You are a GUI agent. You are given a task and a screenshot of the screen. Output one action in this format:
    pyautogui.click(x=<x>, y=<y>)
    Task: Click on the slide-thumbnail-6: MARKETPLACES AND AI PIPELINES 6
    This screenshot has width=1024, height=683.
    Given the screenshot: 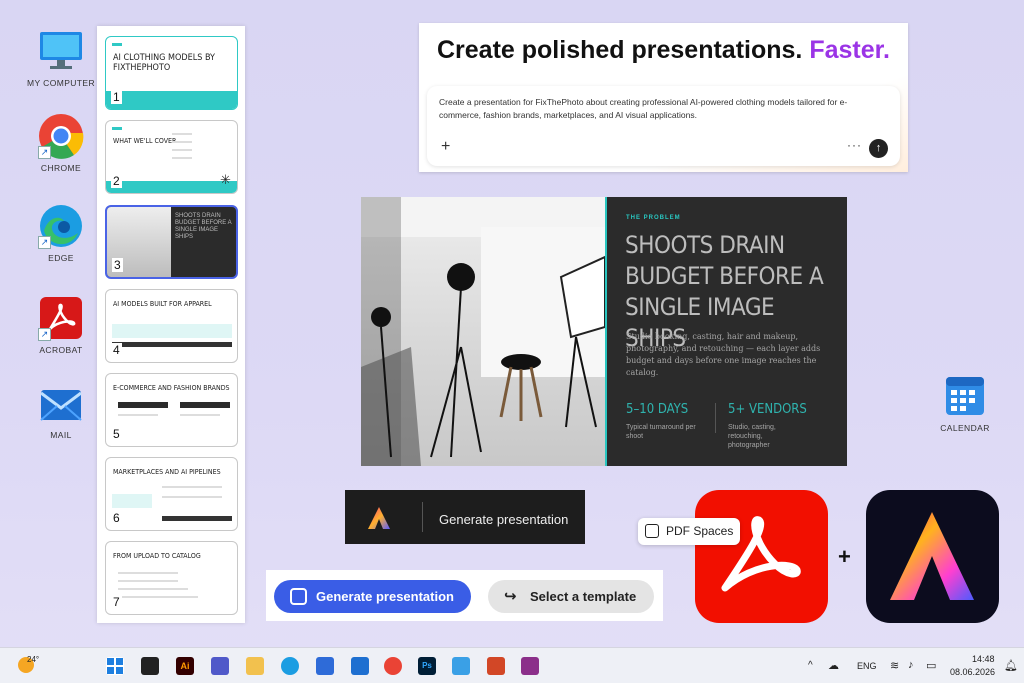 What is the action you would take?
    pyautogui.click(x=171, y=494)
    